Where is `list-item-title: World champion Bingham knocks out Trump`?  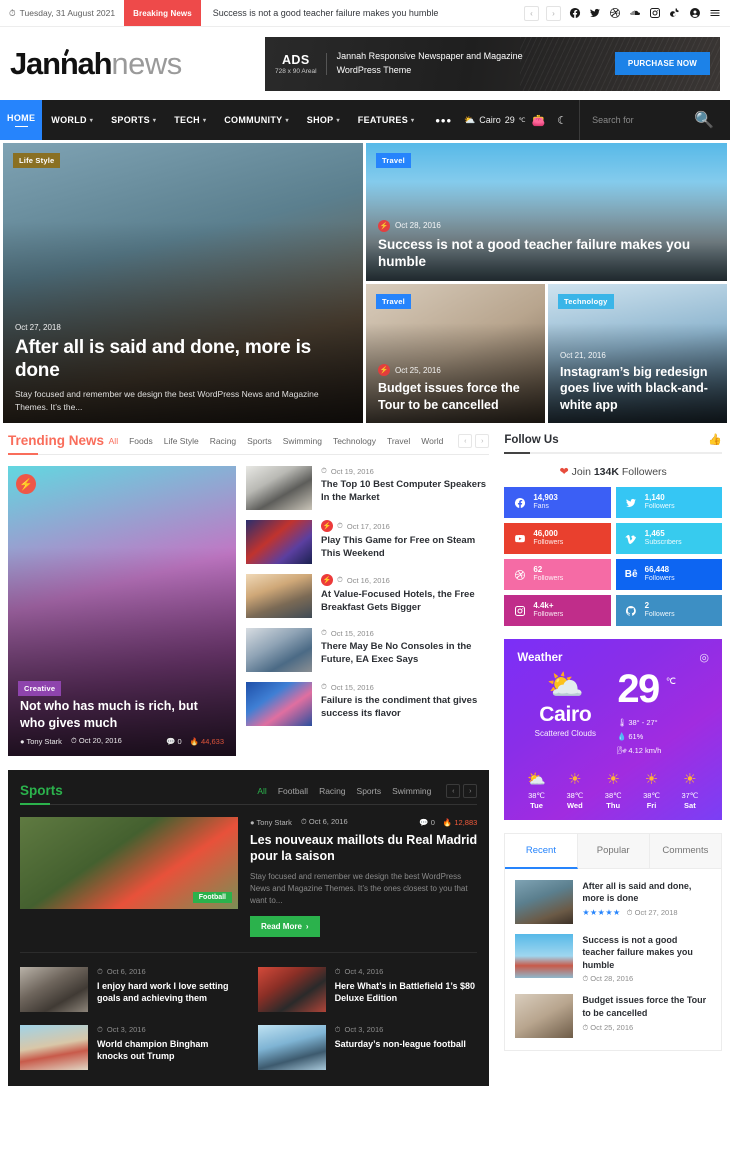 list-item-title: World champion Bingham knocks out Trump is located at coordinates (168, 1050).